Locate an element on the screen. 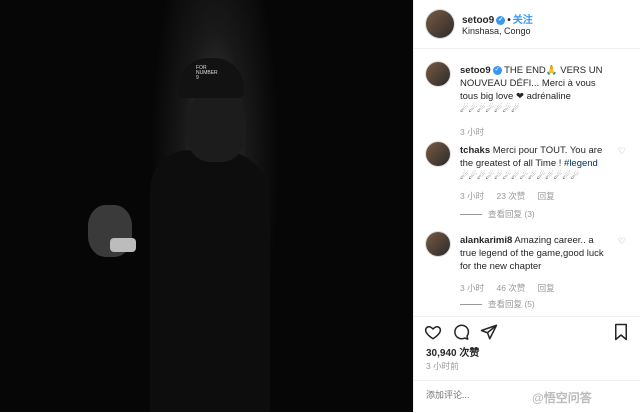 The image size is (640, 413). view-replies-button: 查看回复 (3) is located at coordinates (497, 214).